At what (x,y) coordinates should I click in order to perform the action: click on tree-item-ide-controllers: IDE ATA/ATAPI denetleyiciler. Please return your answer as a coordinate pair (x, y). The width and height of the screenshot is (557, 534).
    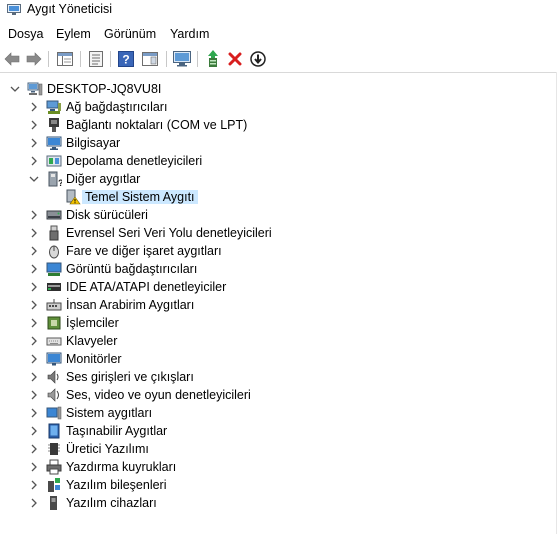
    Looking at the image, I should click on (270, 287).